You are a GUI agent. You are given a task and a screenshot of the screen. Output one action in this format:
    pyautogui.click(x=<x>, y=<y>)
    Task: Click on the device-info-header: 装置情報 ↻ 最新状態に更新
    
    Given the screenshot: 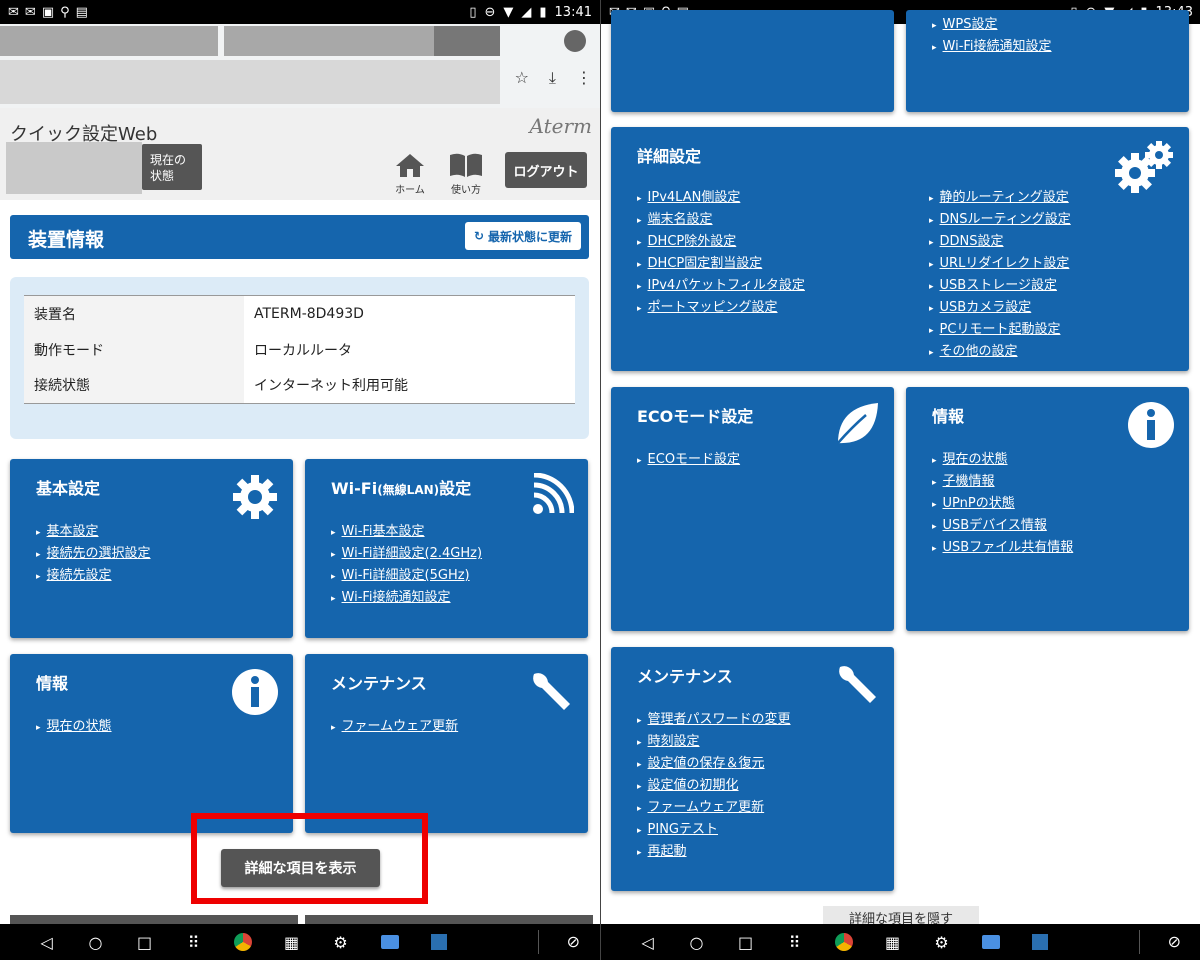 What is the action you would take?
    pyautogui.click(x=299, y=237)
    